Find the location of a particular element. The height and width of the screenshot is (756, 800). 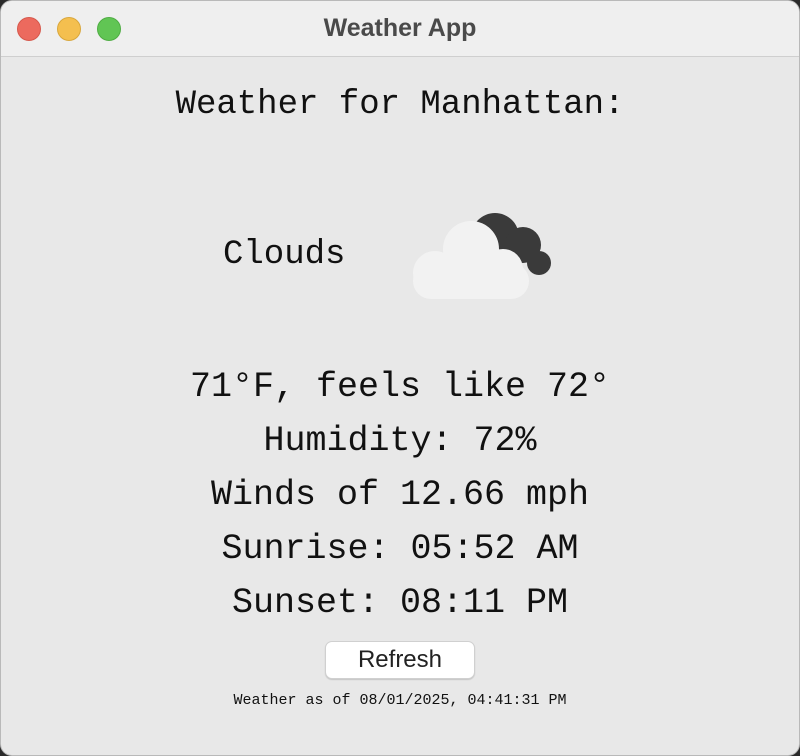

last-updated-timestamp: Weather as of 08/01/2025, 04:41:31 PM is located at coordinates (400, 700).